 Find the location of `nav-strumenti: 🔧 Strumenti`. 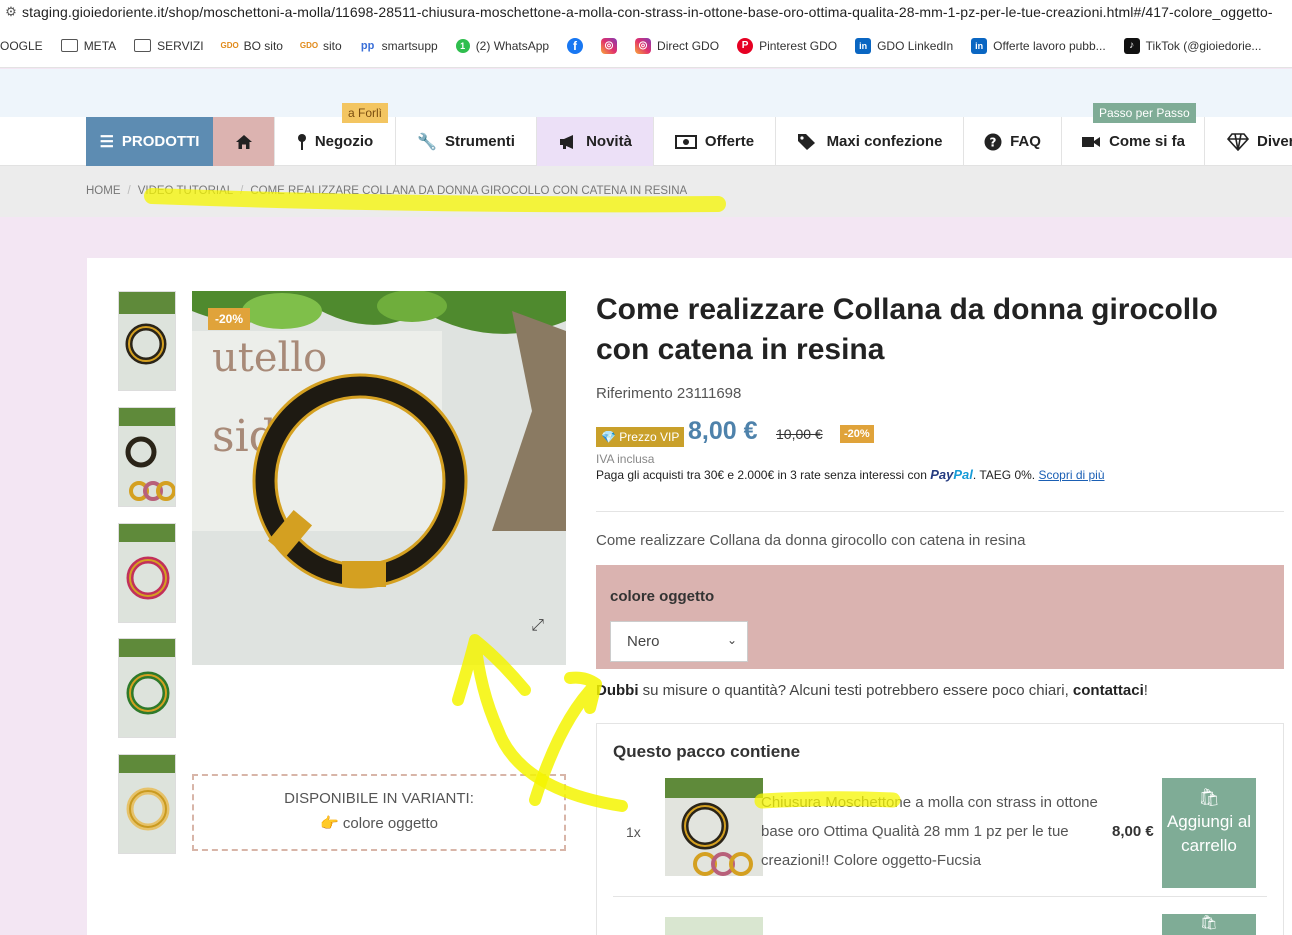

nav-strumenti: 🔧 Strumenti is located at coordinates (466, 141).